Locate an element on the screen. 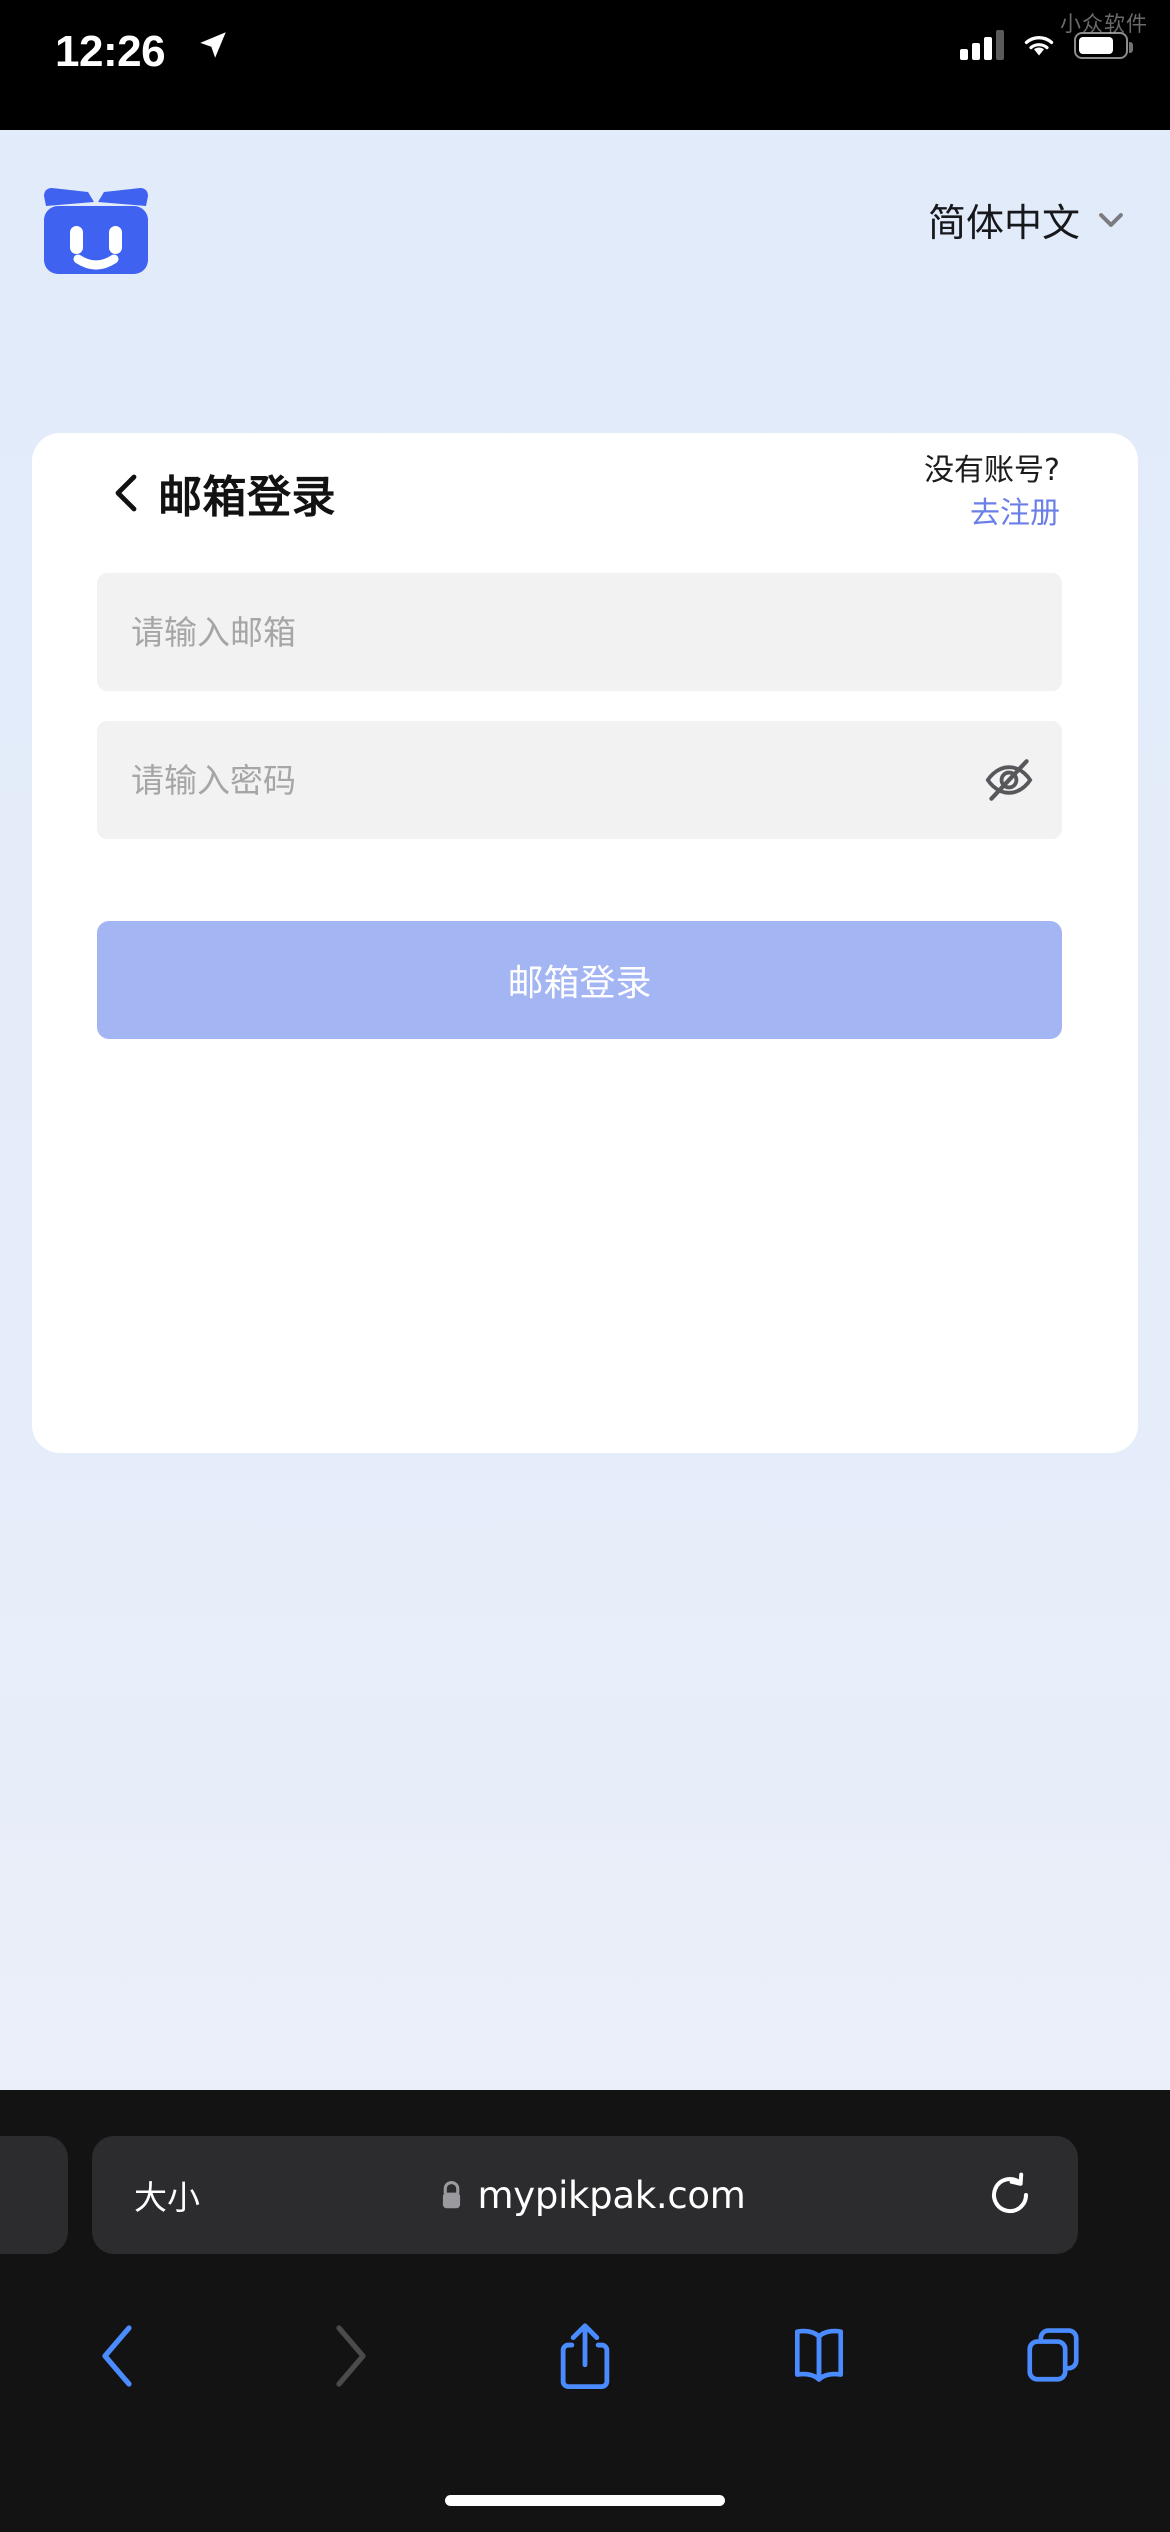  book-icon is located at coordinates (819, 2355).